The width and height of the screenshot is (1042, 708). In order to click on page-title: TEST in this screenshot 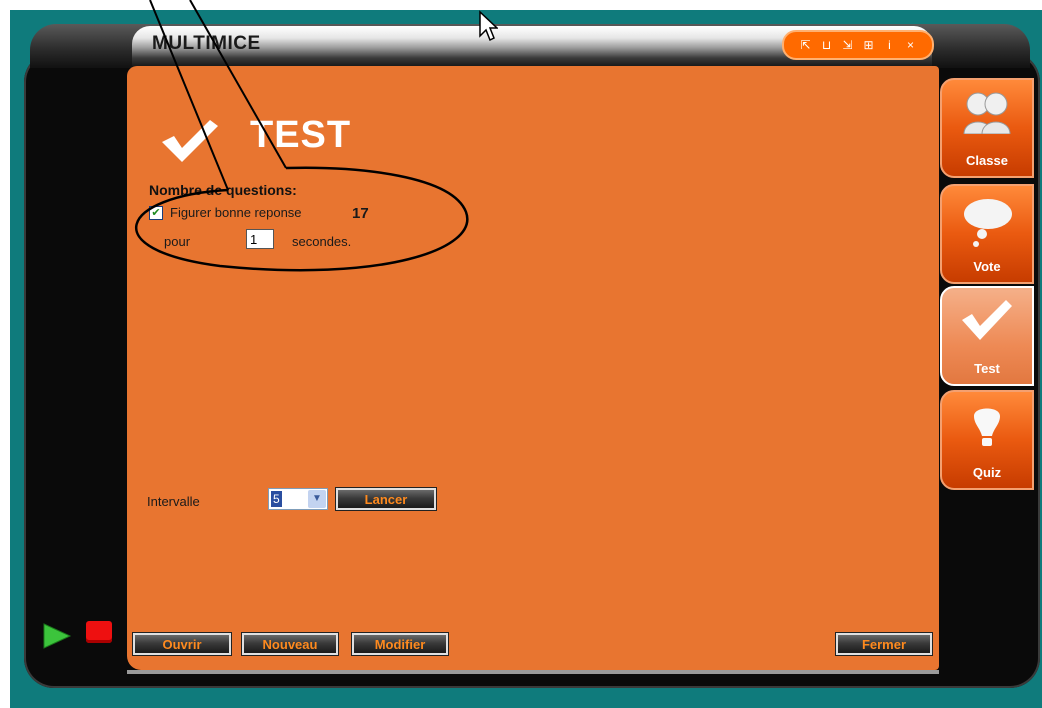, I will do `click(301, 135)`.